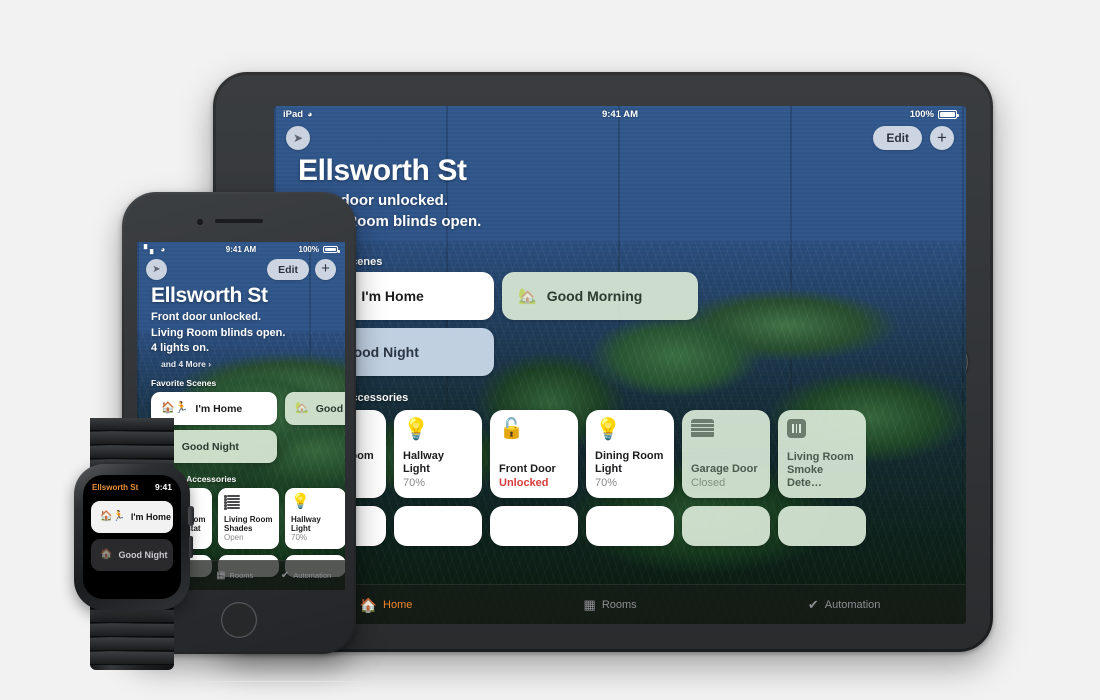  What do you see at coordinates (180, 348) in the screenshot?
I see `status-line: 4 lights on.` at bounding box center [180, 348].